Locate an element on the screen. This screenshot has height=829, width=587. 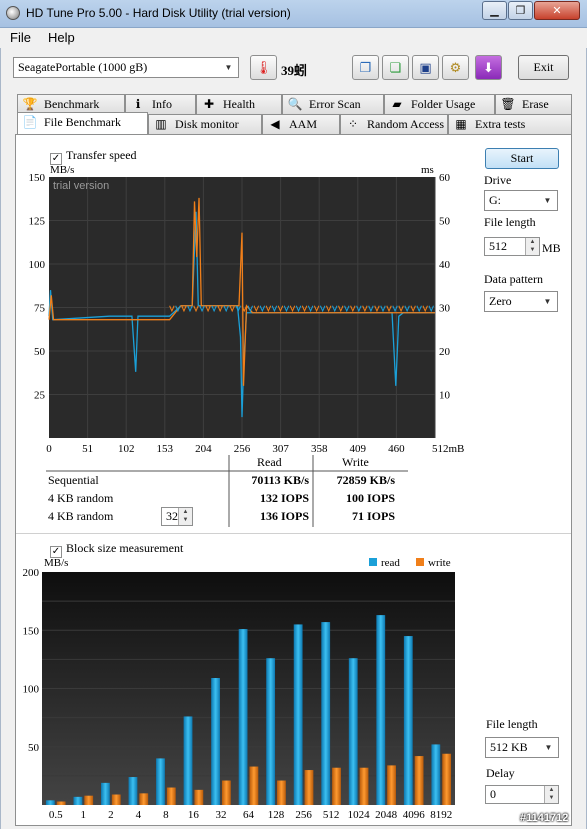
block-y-tick-label: 200 is located at coordinates (31, 573).